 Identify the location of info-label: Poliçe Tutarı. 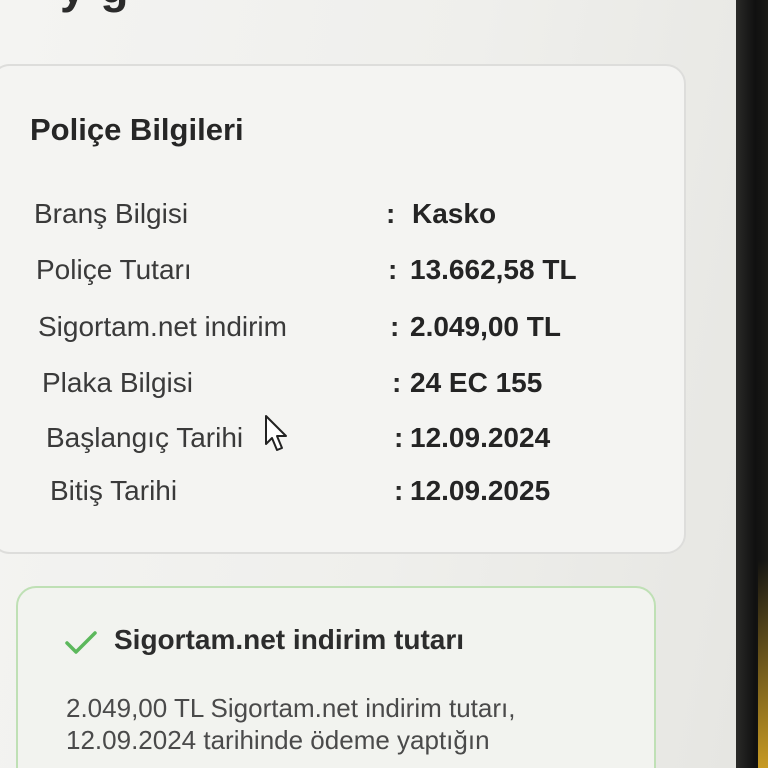
(114, 269).